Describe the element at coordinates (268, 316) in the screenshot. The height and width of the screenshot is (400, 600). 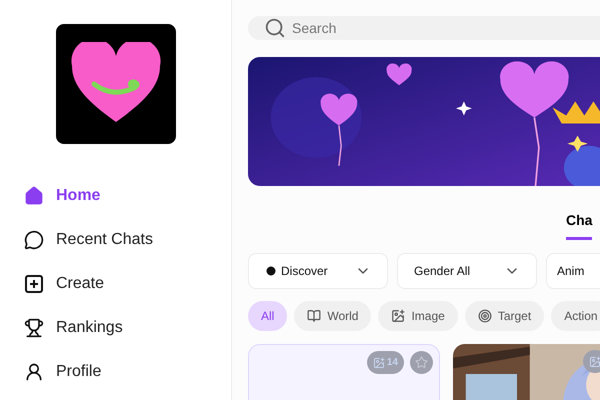
I see `filter-chip: All` at that location.